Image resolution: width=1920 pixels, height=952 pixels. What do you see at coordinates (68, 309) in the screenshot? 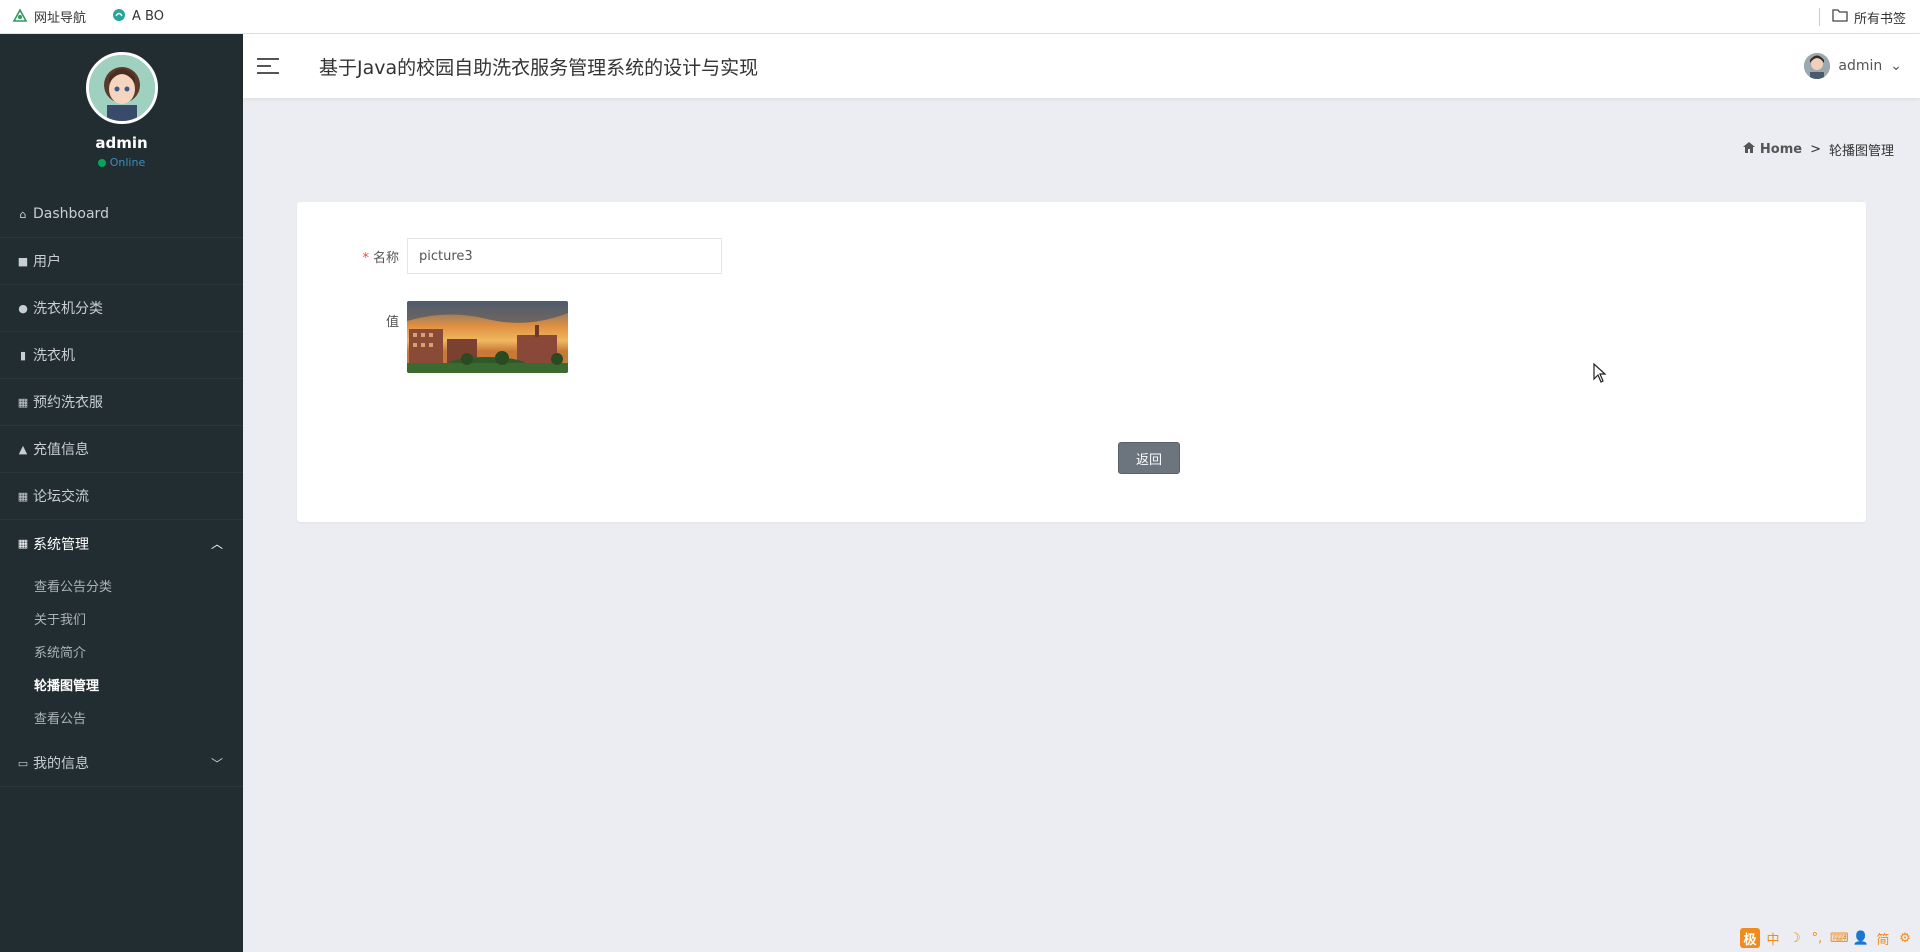
I see `sidebar-item-label: 洗衣机分类` at bounding box center [68, 309].